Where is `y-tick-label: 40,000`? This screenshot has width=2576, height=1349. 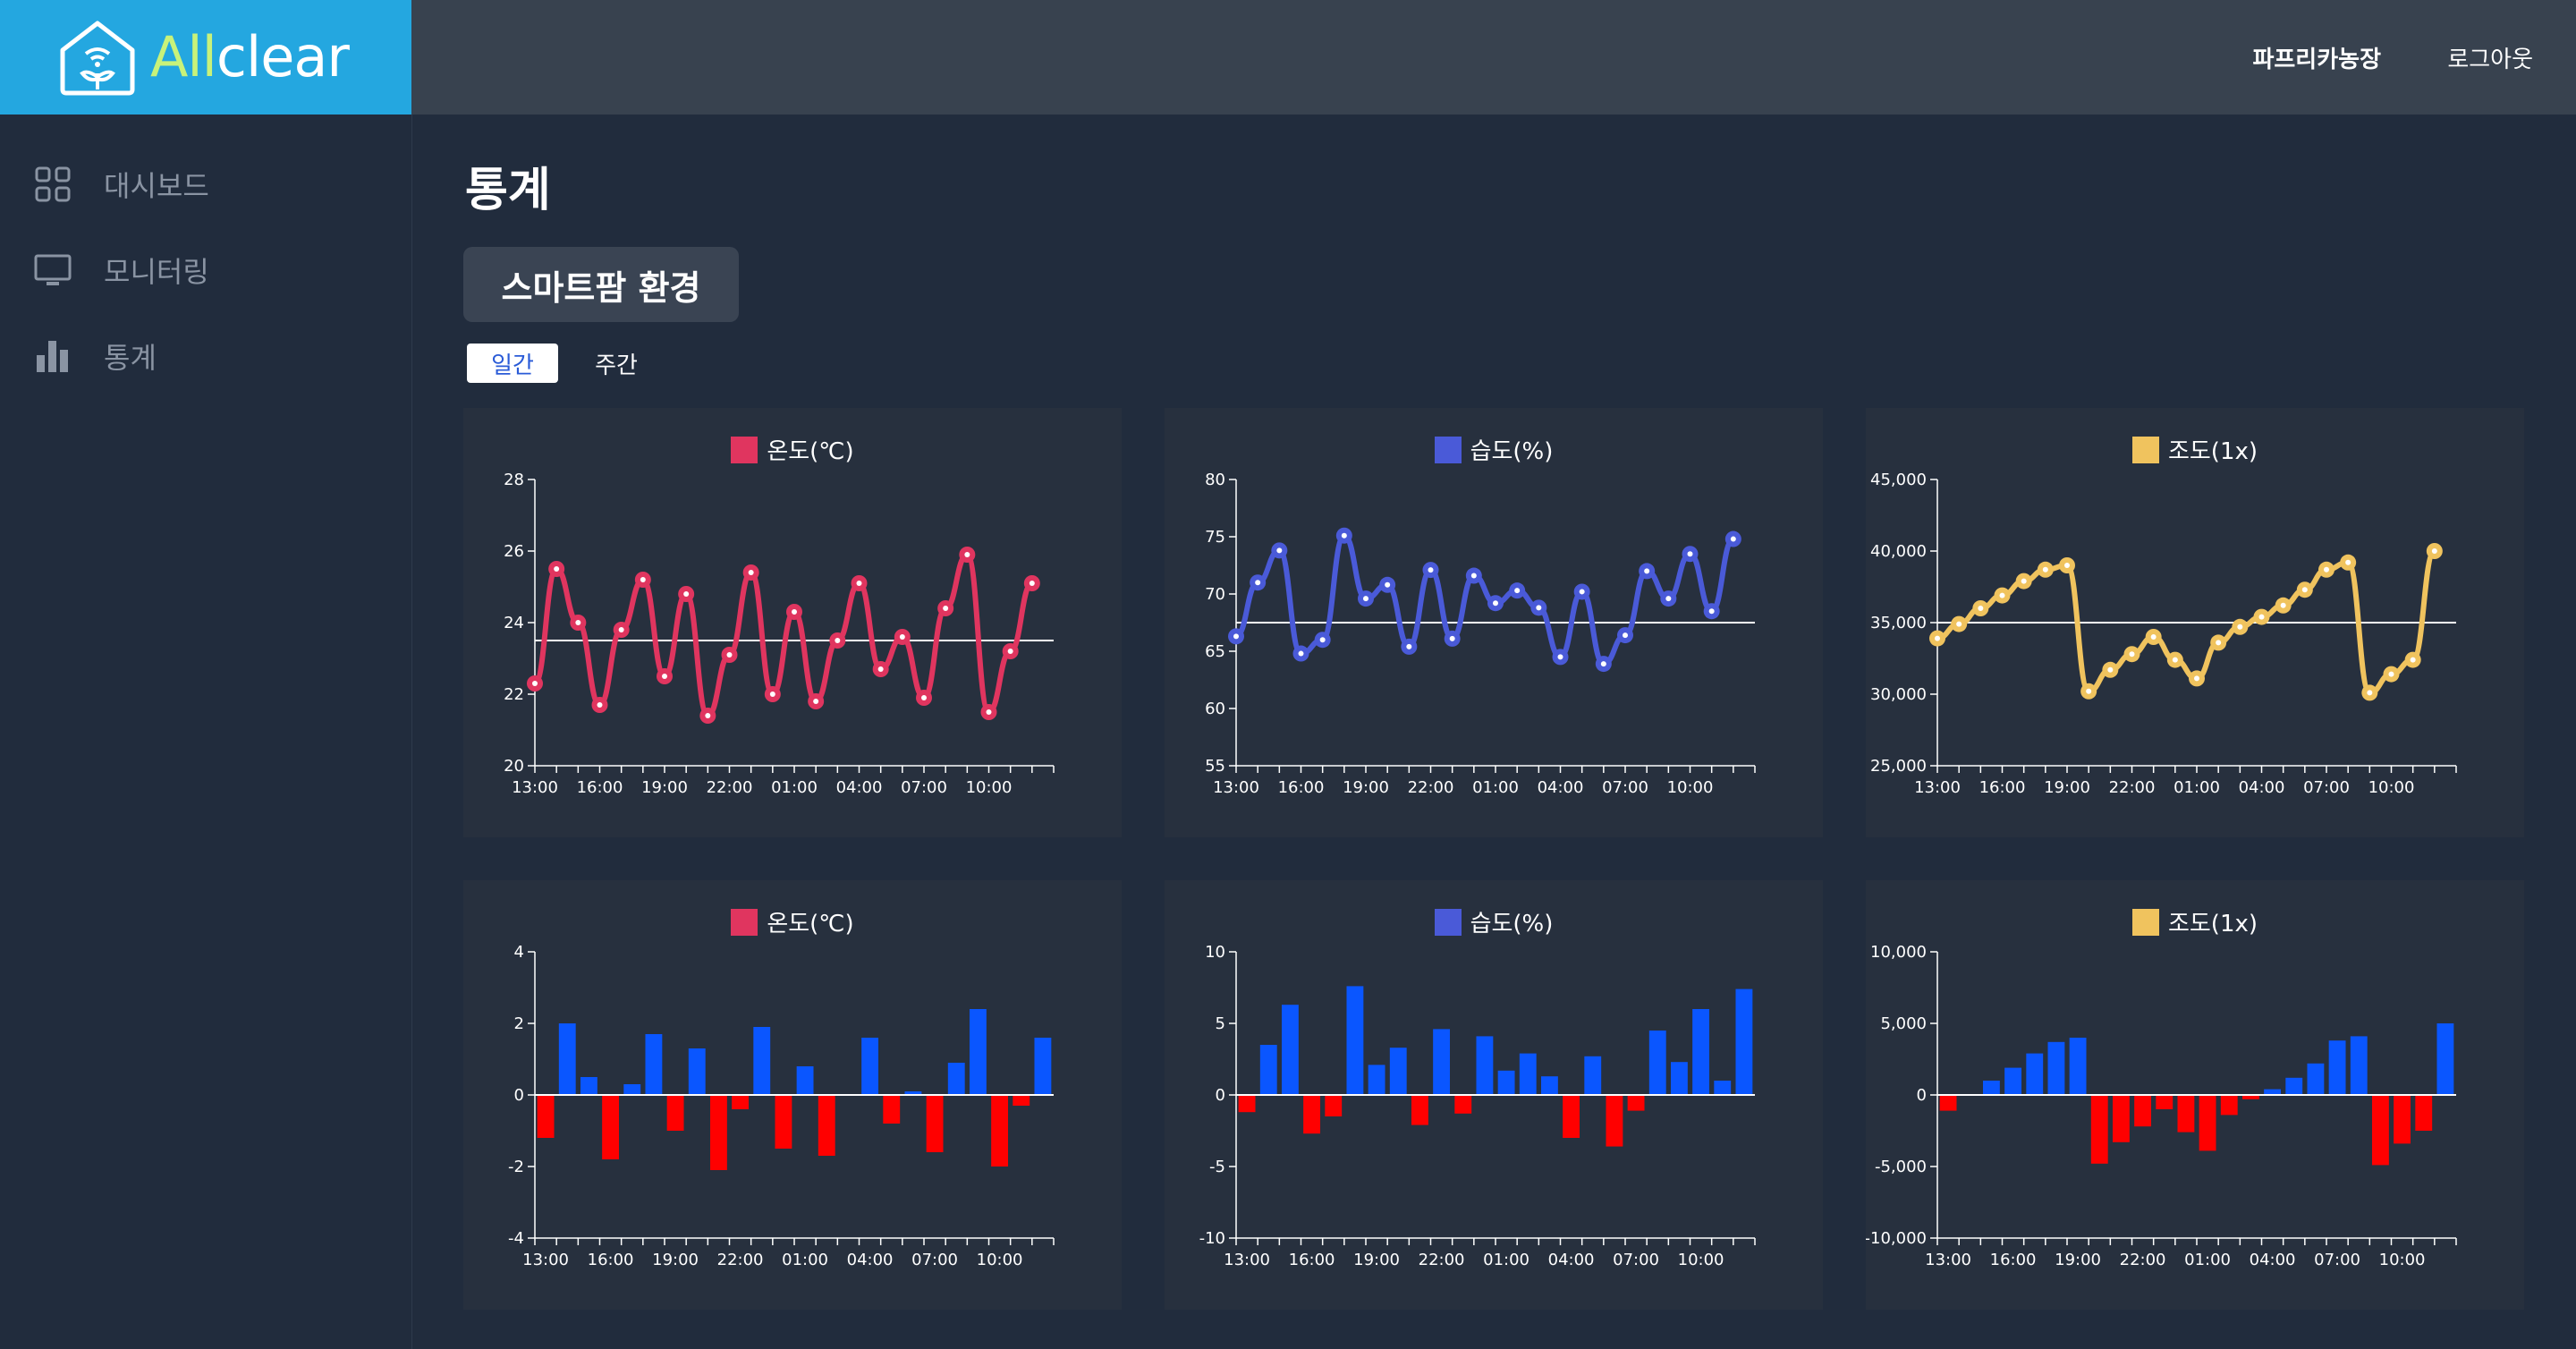
y-tick-label: 40,000 is located at coordinates (1898, 551).